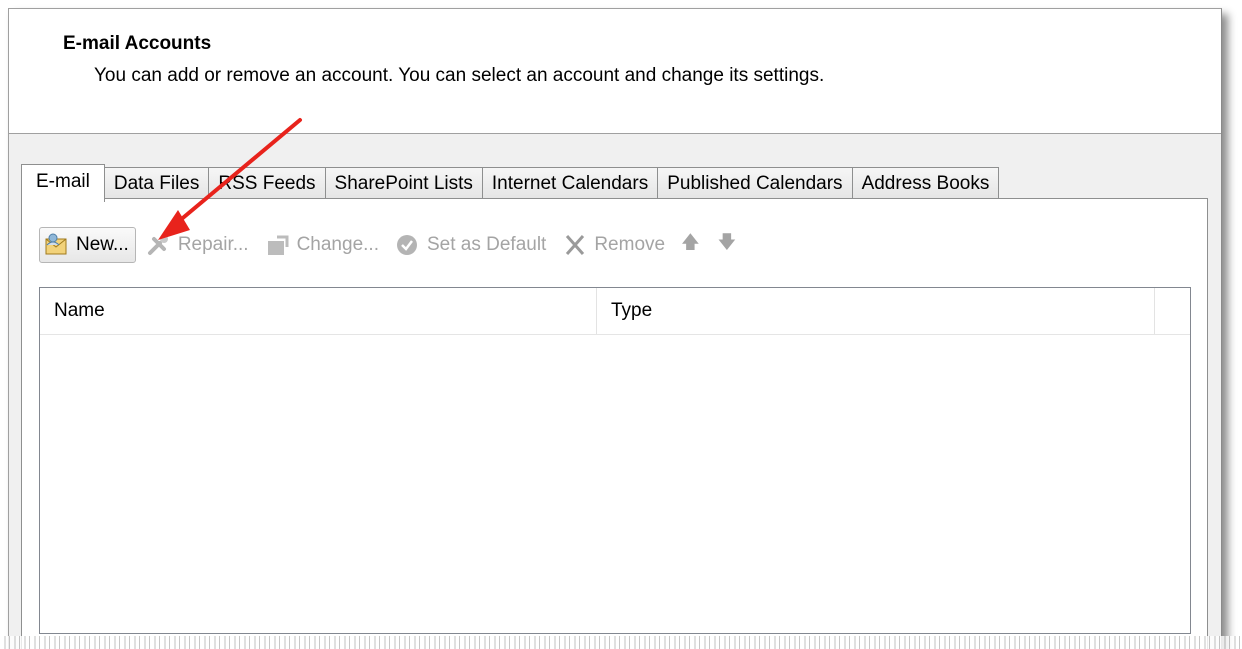 The width and height of the screenshot is (1242, 649). I want to click on change-icon, so click(278, 245).